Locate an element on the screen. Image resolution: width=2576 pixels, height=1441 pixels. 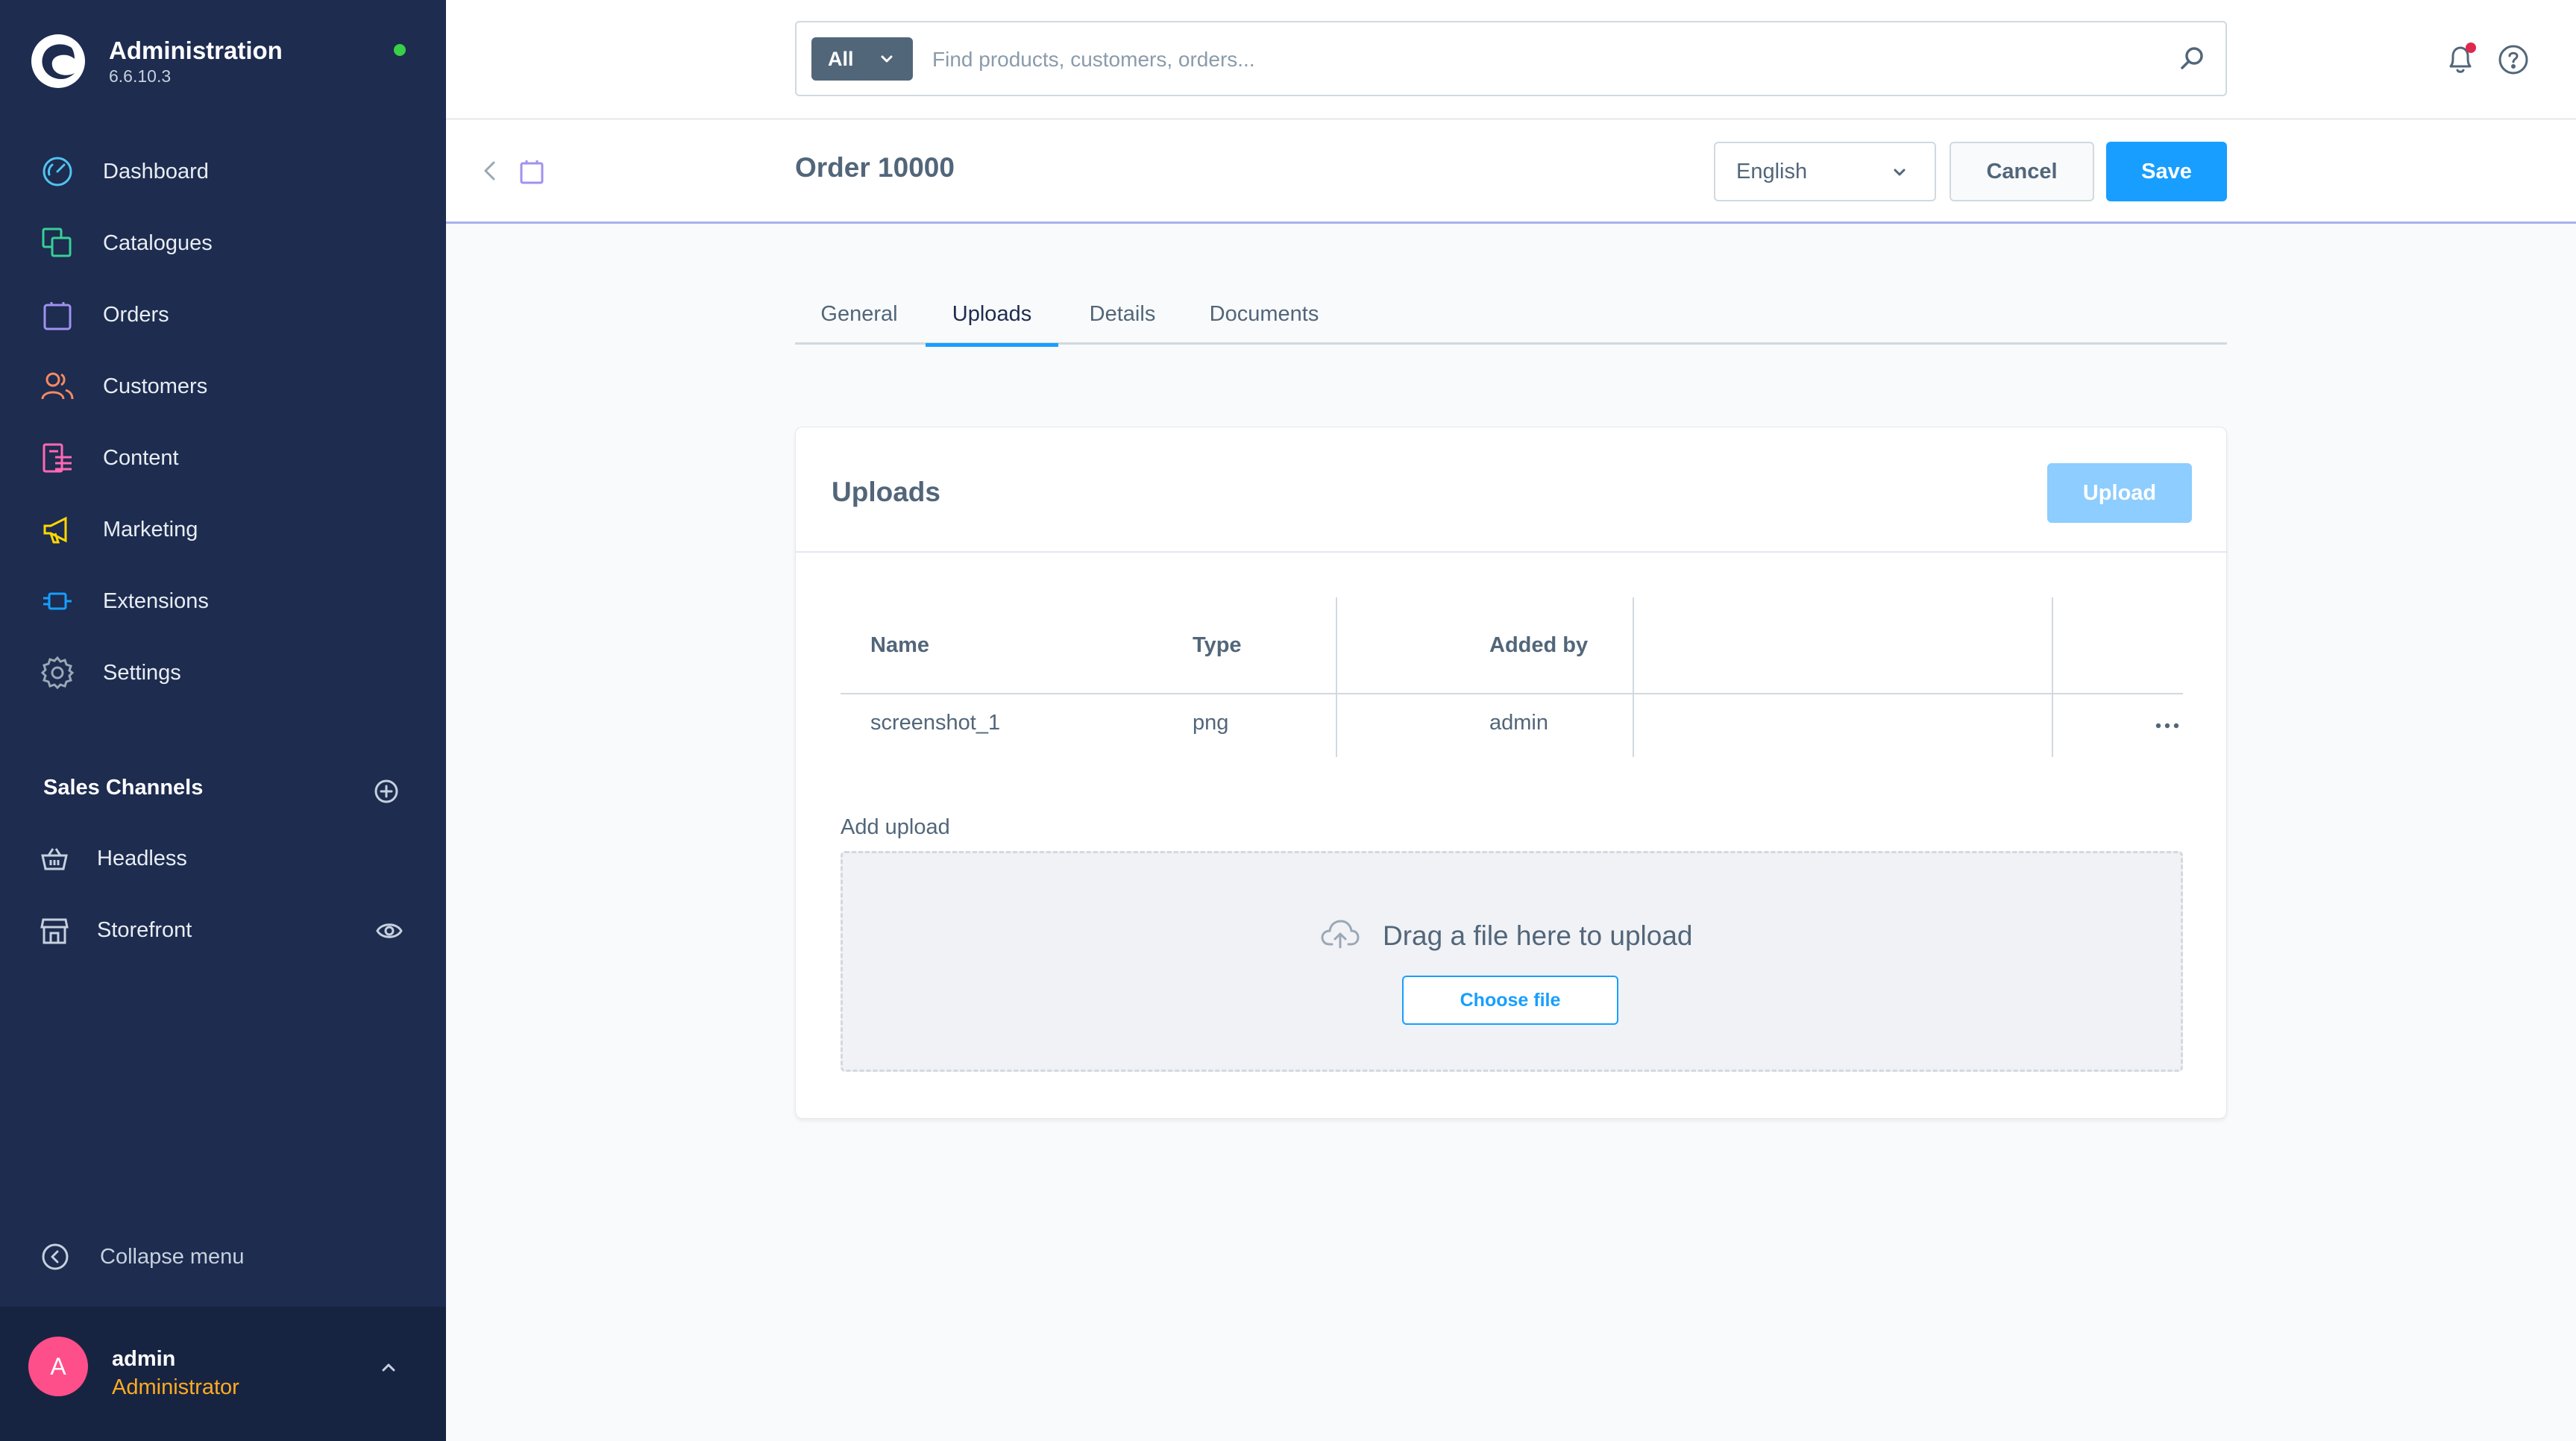
sales-channels-title: Sales Channels is located at coordinates (124, 788).